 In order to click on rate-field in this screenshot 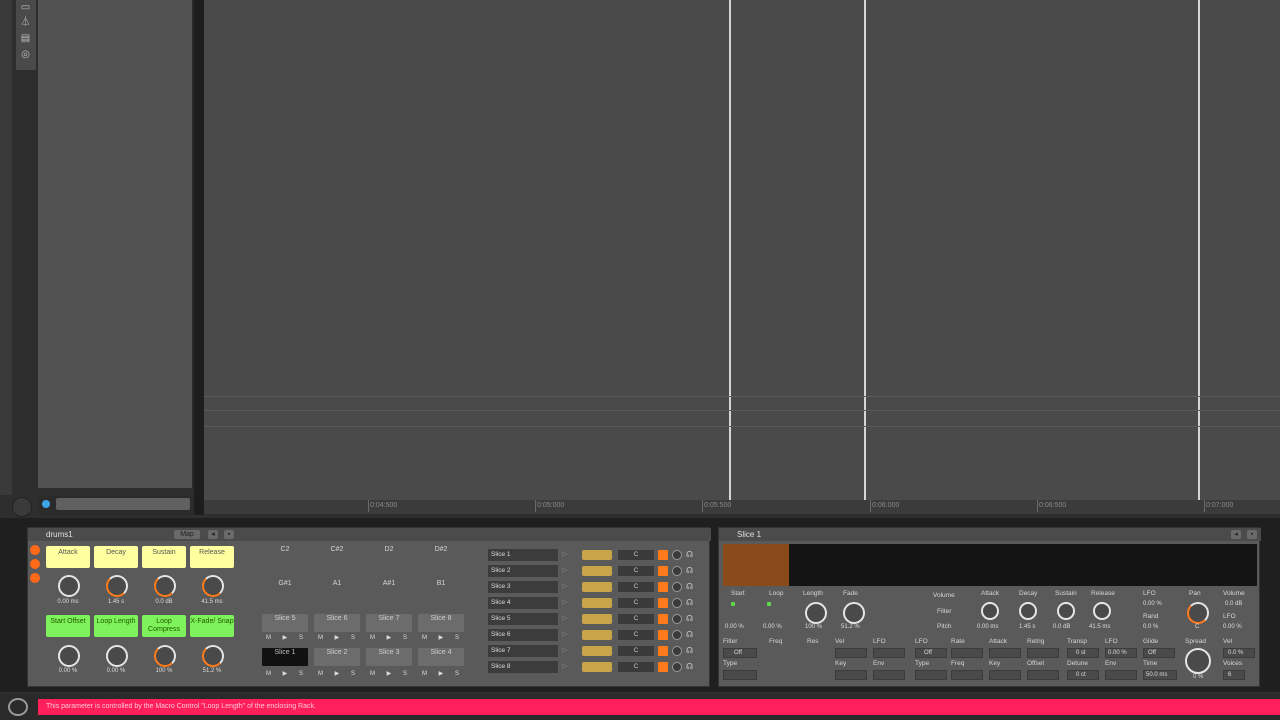, I will do `click(967, 653)`.